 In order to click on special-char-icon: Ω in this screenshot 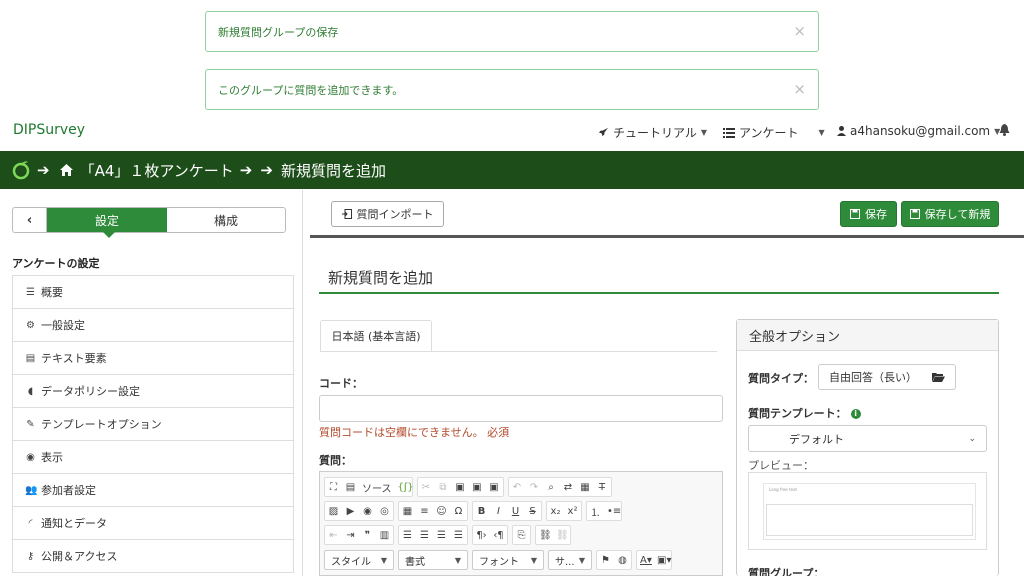, I will do `click(458, 511)`.